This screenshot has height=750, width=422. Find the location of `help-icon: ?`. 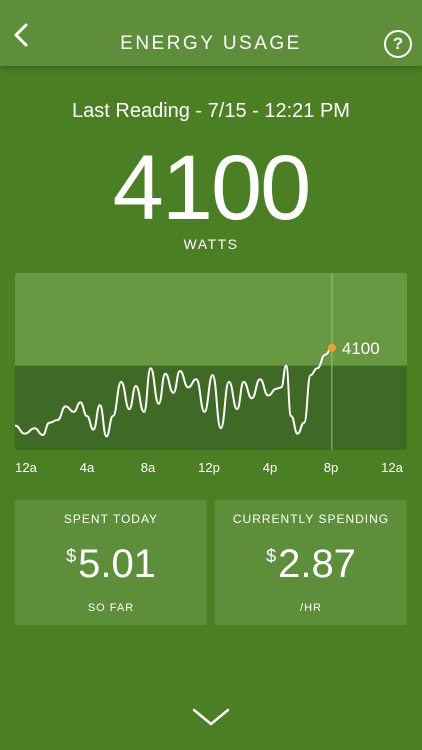

help-icon: ? is located at coordinates (398, 43).